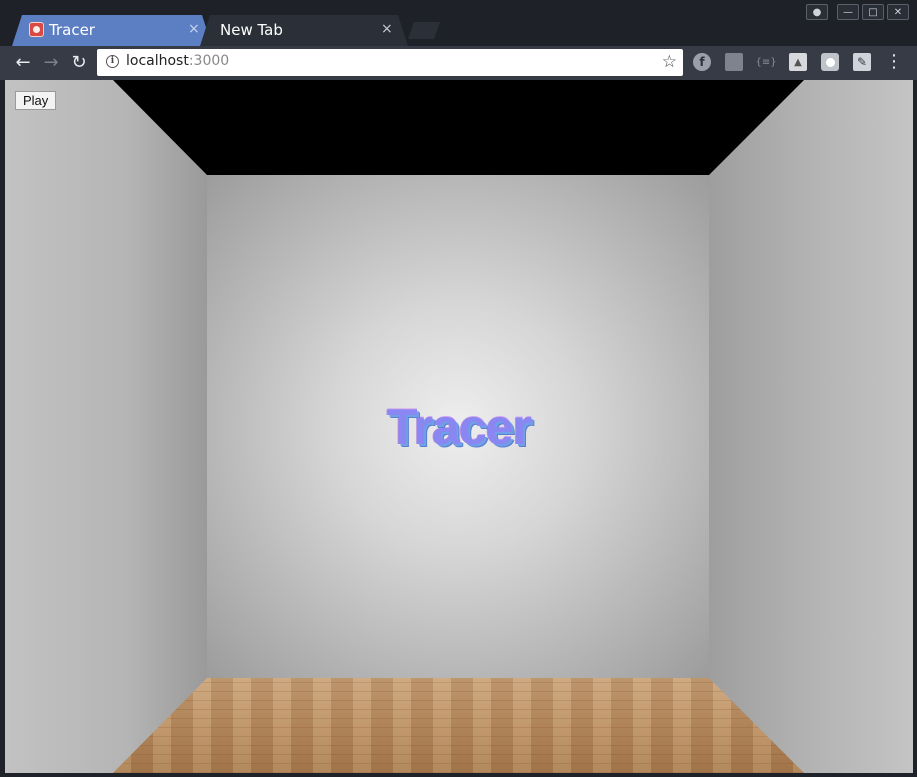 The height and width of the screenshot is (777, 917). Describe the element at coordinates (209, 61) in the screenshot. I see `url-port: :3000` at that location.